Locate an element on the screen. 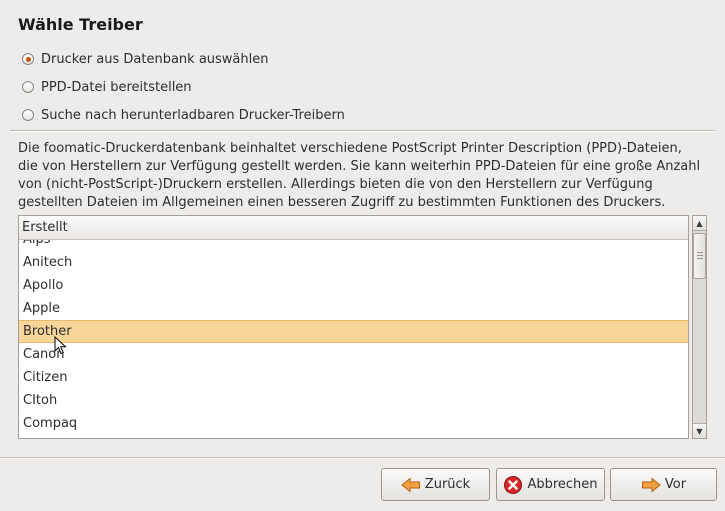 The width and height of the screenshot is (725, 511). back-button-label: Zurück is located at coordinates (447, 484).